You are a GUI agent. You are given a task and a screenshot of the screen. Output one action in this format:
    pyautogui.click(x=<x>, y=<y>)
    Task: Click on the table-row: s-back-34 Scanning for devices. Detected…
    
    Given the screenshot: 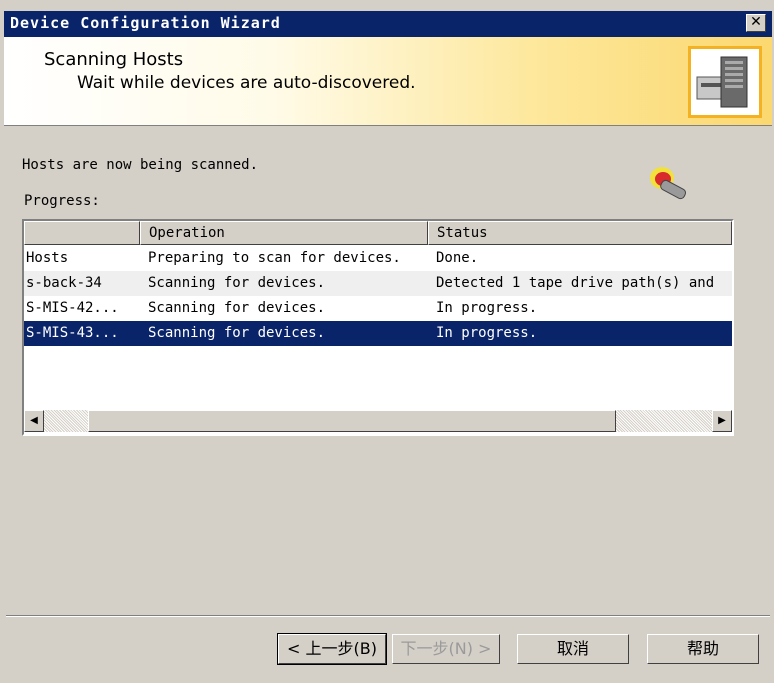 What is the action you would take?
    pyautogui.click(x=378, y=283)
    